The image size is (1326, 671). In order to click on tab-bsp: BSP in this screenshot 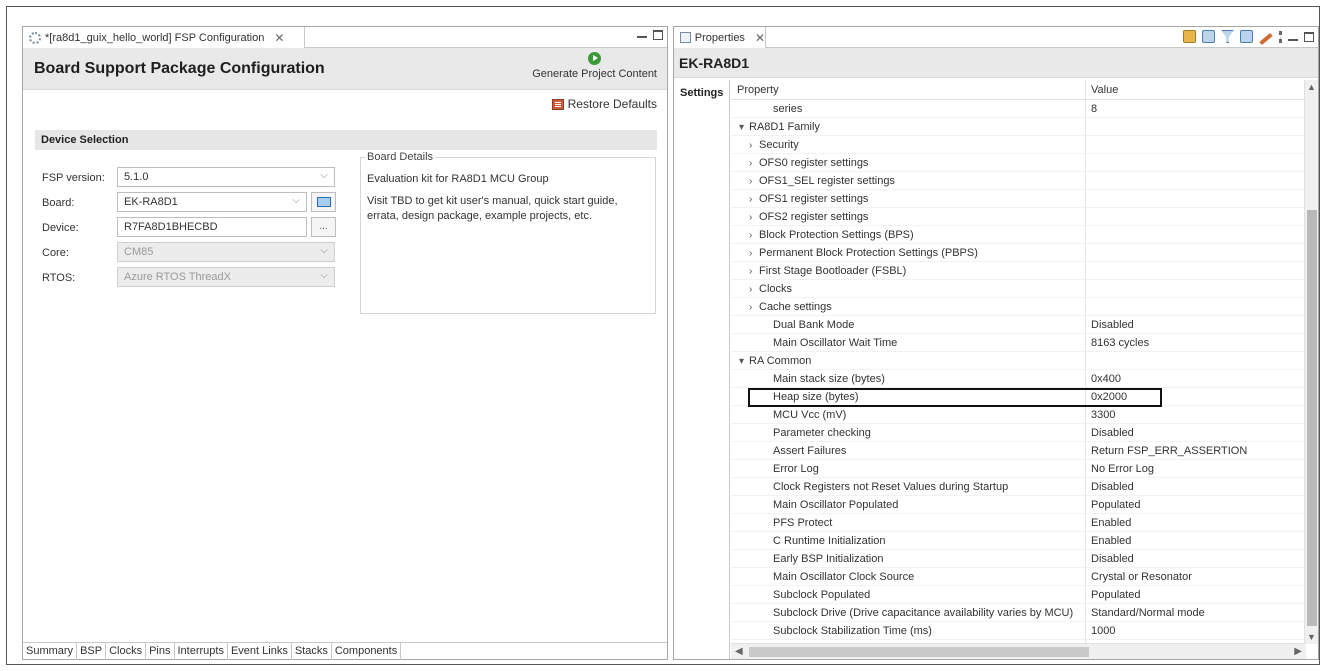, I will do `click(92, 651)`.